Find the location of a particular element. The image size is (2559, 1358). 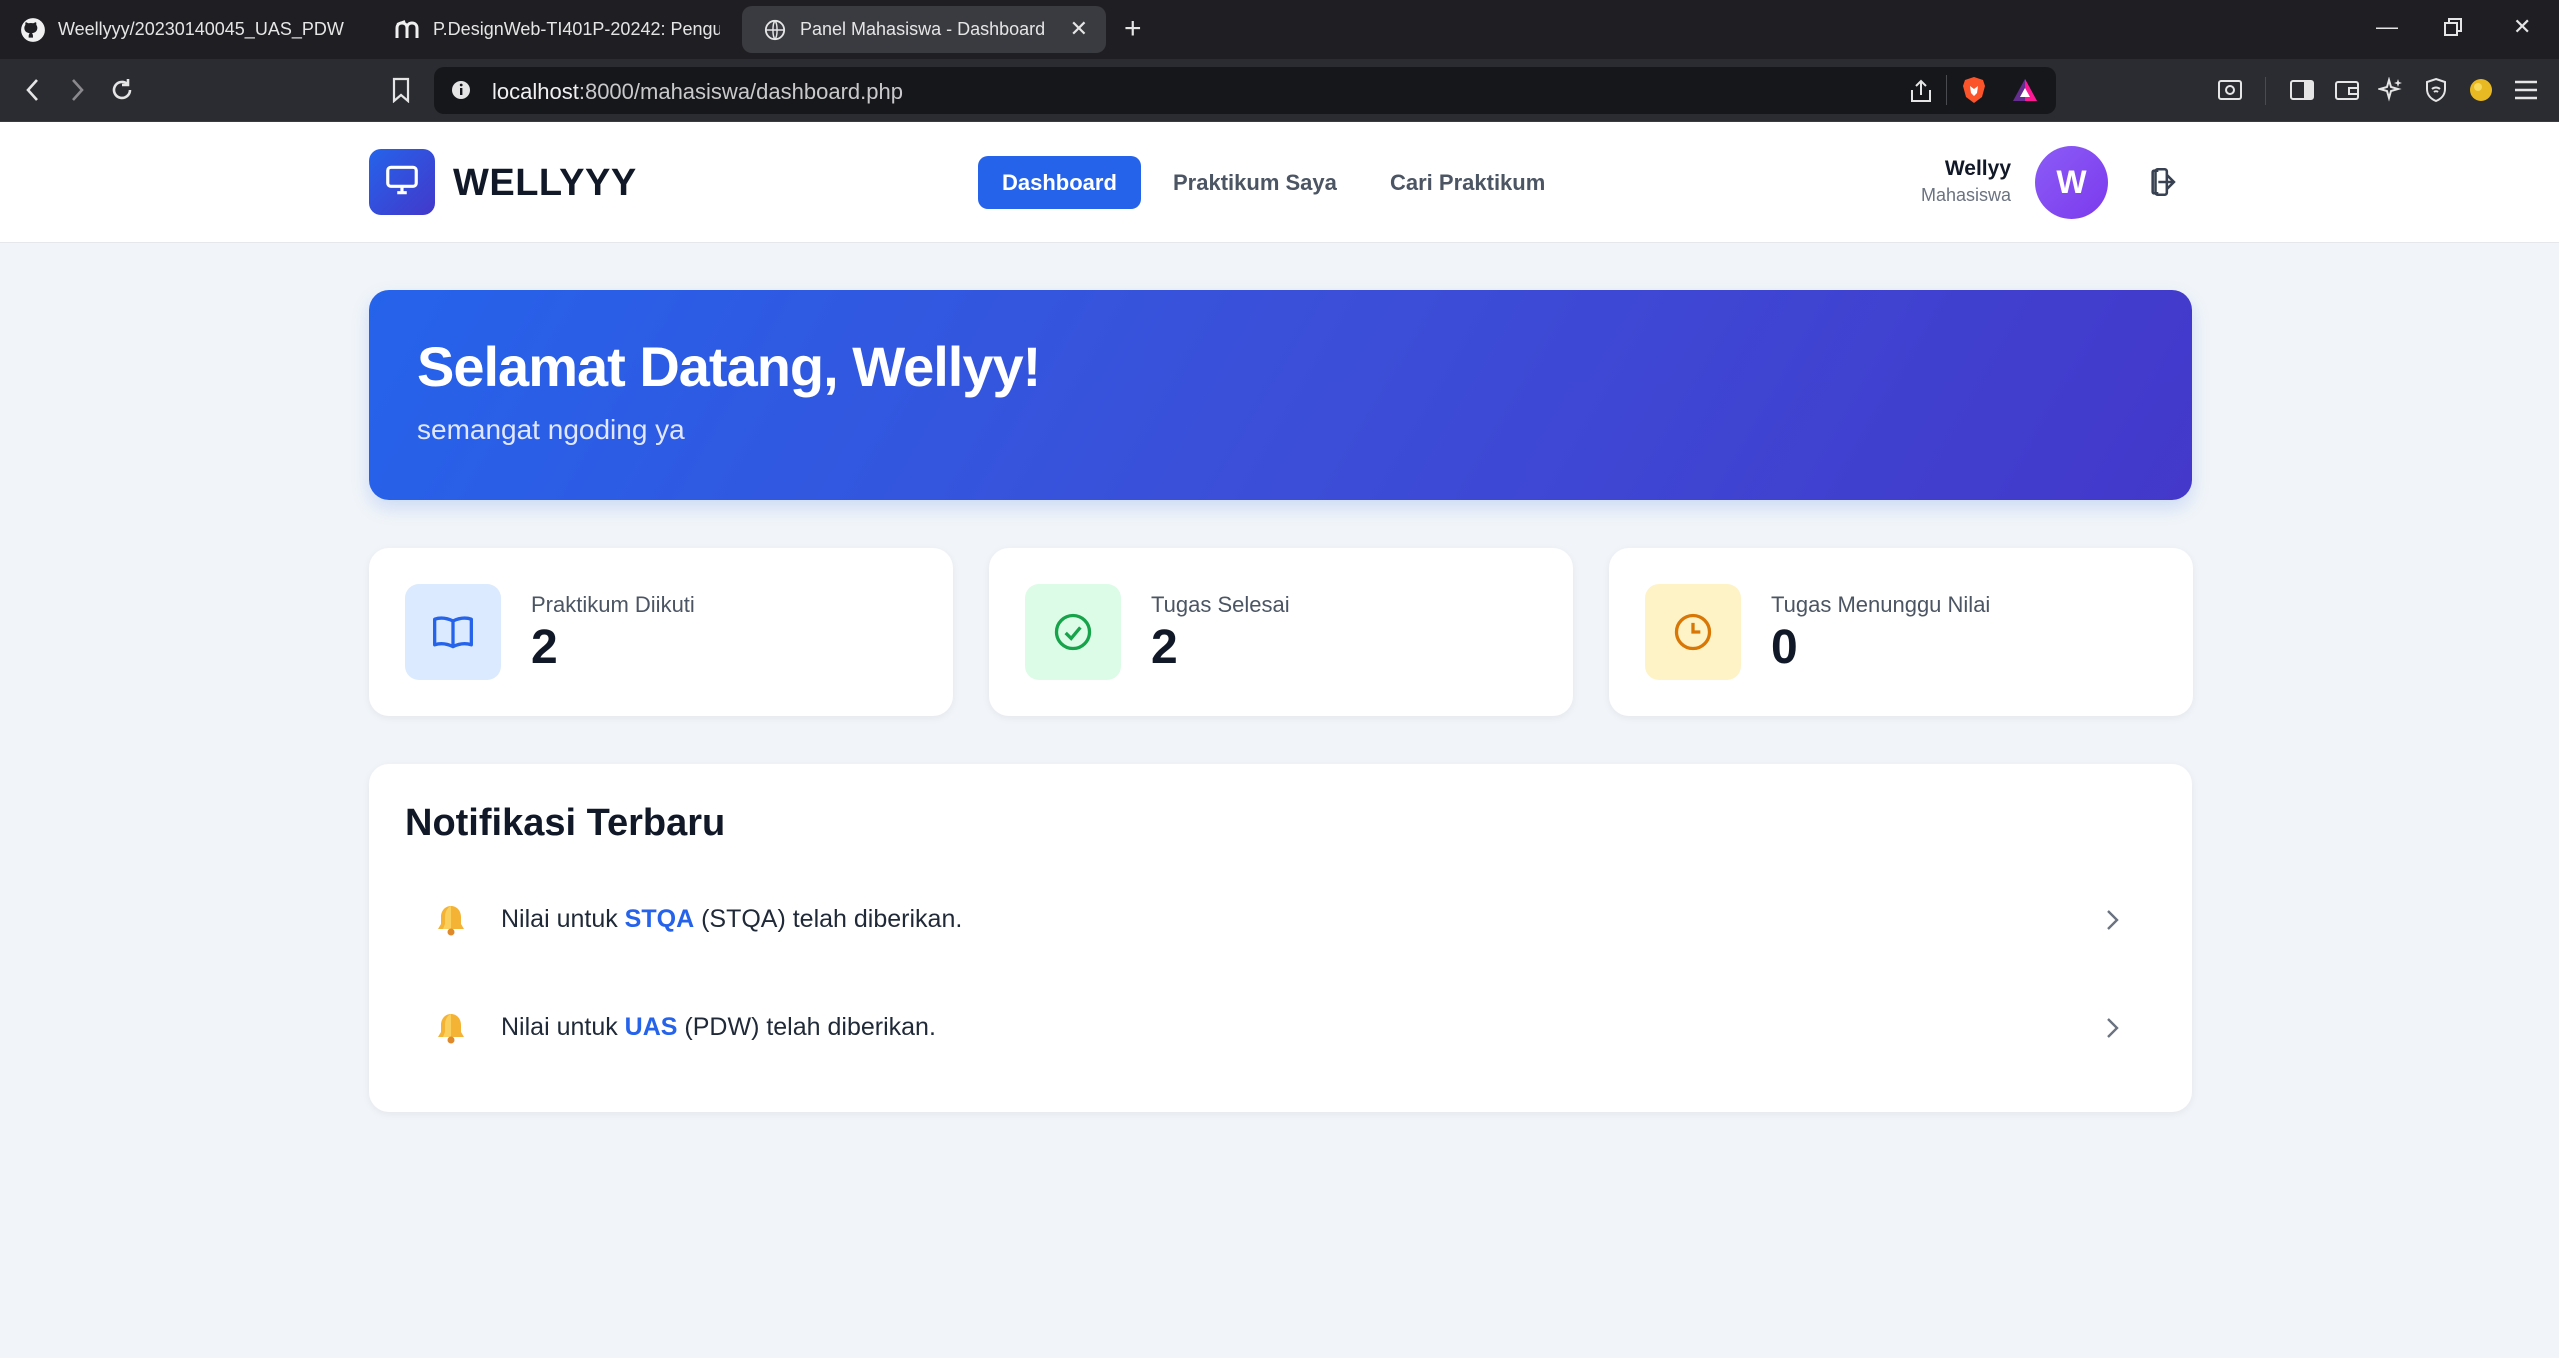

browser-tab-moodle: P.DesignWeb-TI401P-20242: Pengum is located at coordinates (547, 29).